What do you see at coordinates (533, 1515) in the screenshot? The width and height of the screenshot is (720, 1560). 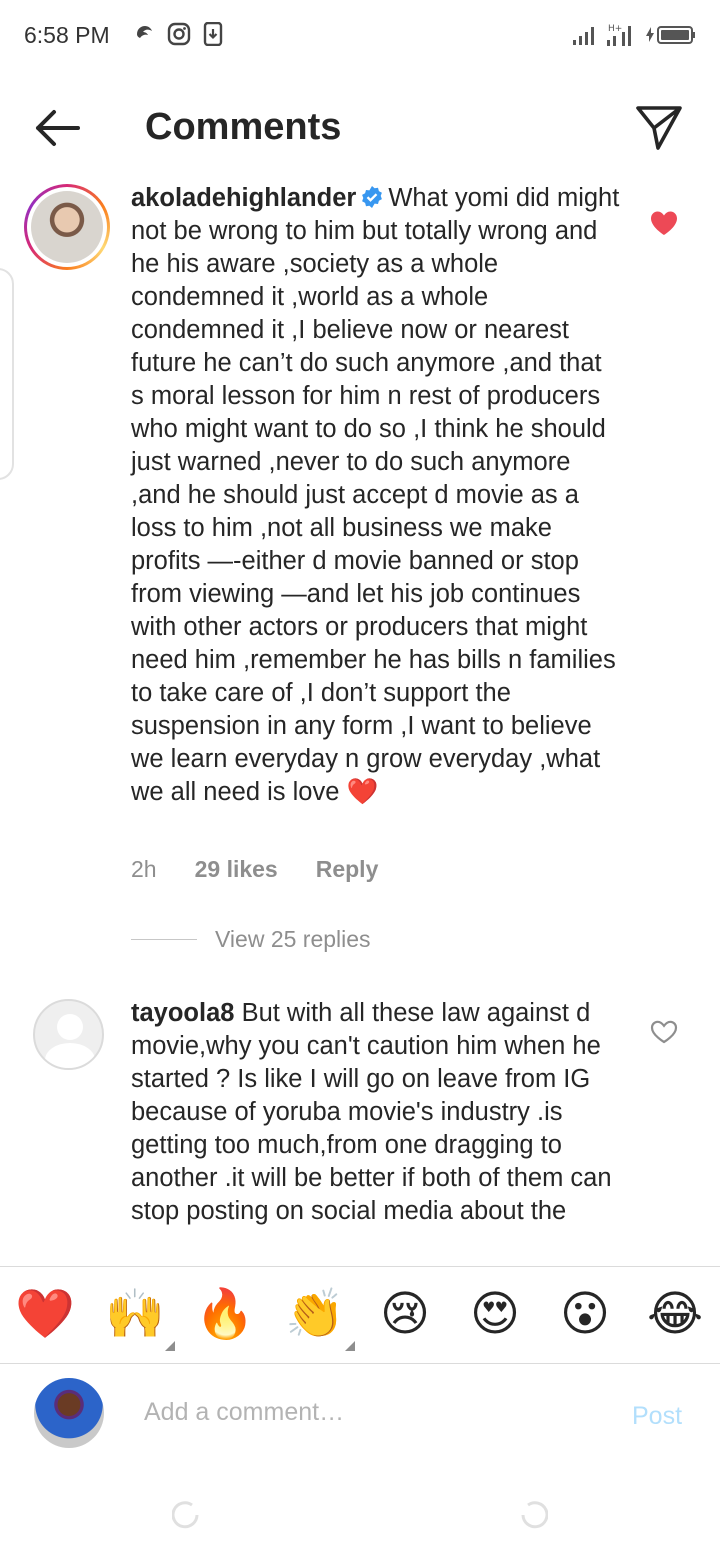 I see `nav-rotate-right-icon` at bounding box center [533, 1515].